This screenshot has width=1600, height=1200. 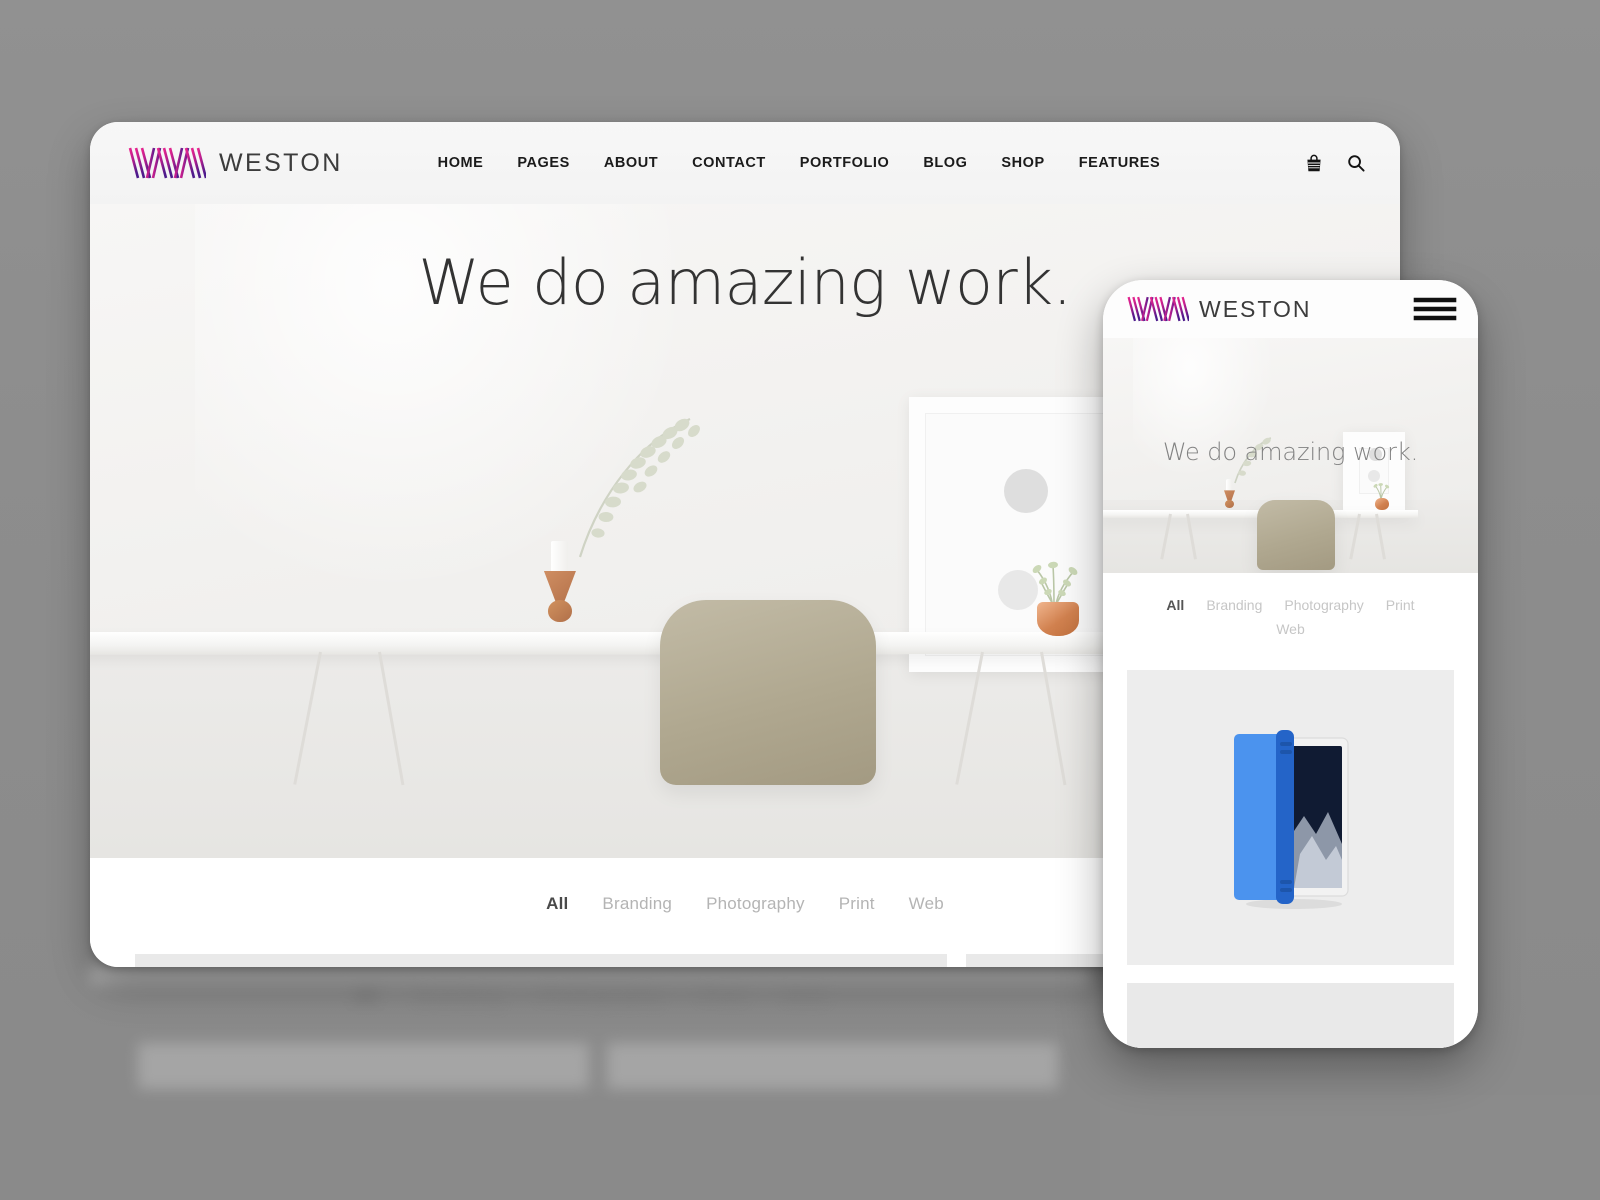 I want to click on hero-desk-surface, so click(x=627, y=643).